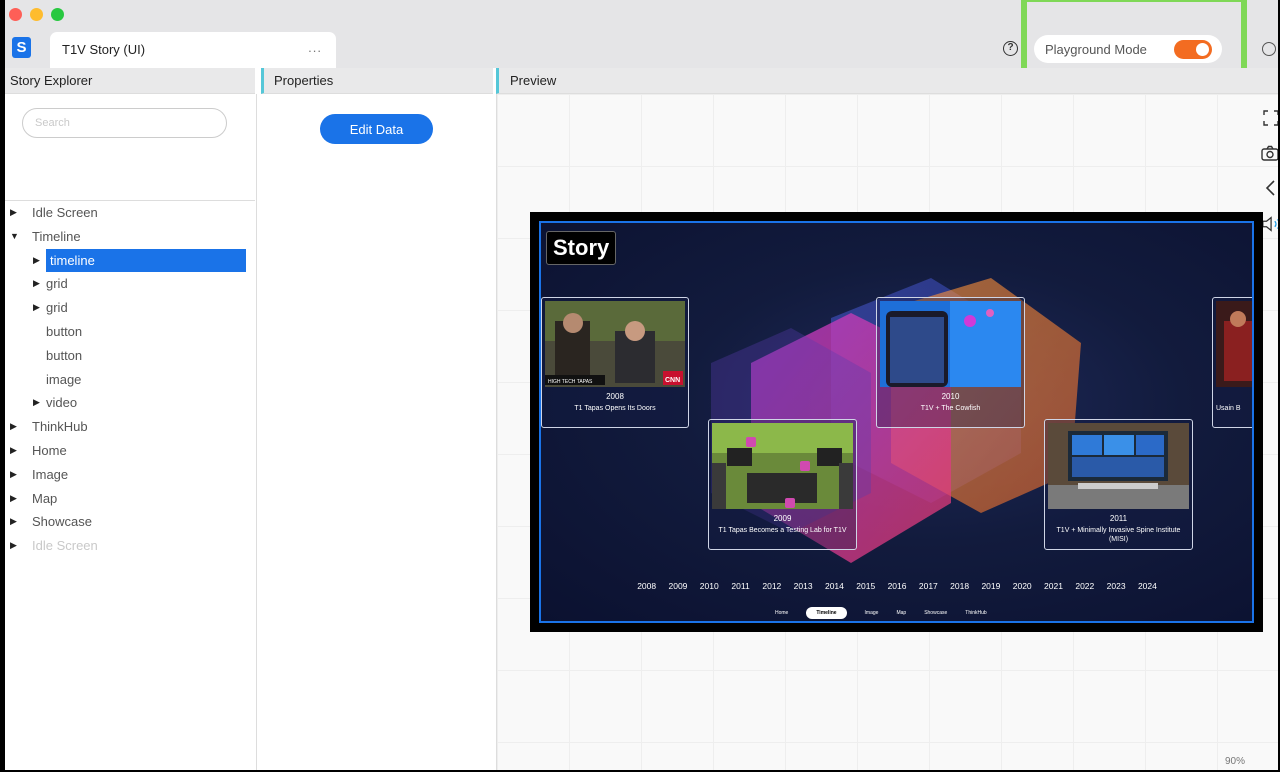 This screenshot has height=772, width=1280. Describe the element at coordinates (130, 427) in the screenshot. I see `tree-item-thinkhub: ▶ ThinkHub` at that location.